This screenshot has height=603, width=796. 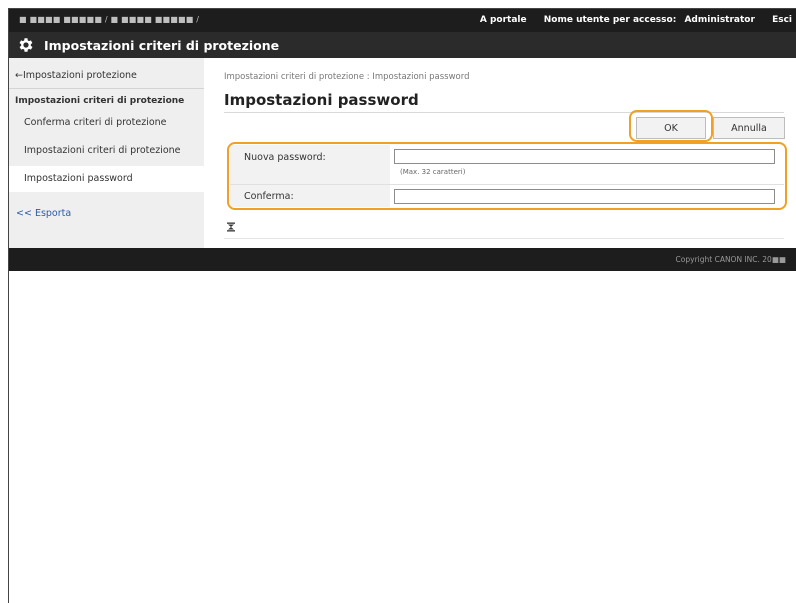 I want to click on sidebar-item-impostazioni-criteri: Impostazioni criteri di protezione, so click(x=106, y=151).